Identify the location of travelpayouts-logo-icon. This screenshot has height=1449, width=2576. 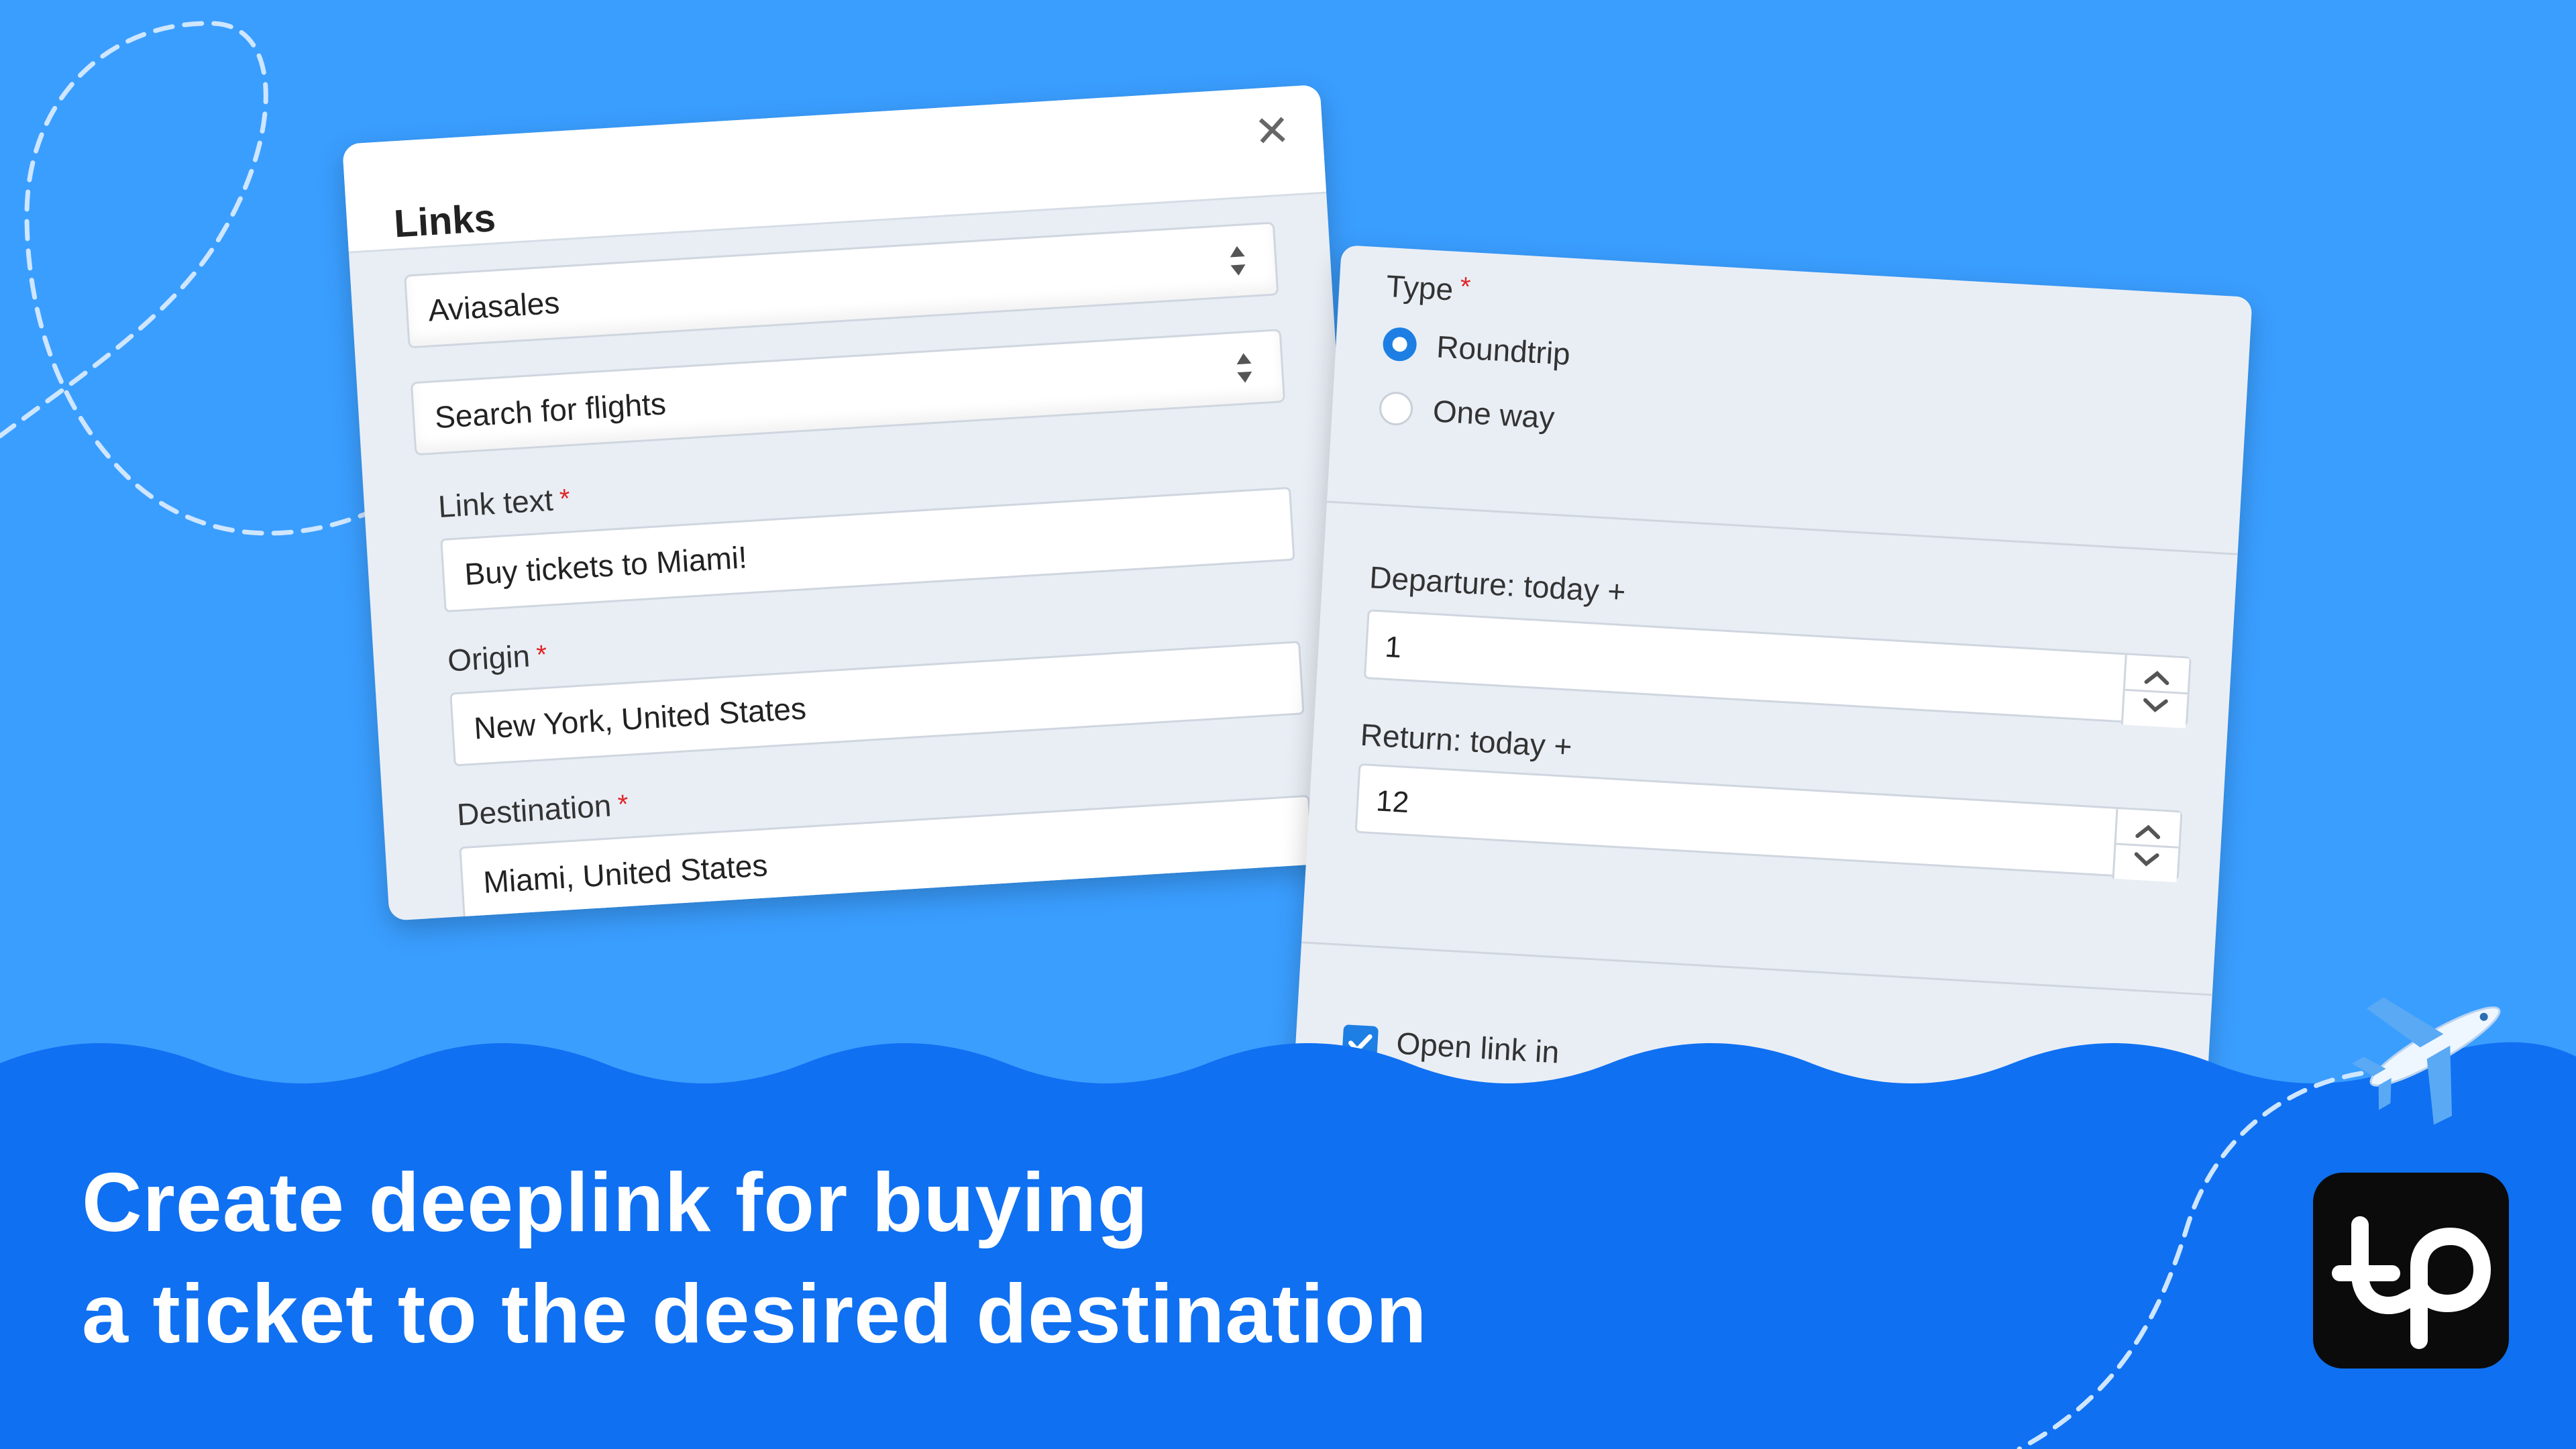
(2411, 1270).